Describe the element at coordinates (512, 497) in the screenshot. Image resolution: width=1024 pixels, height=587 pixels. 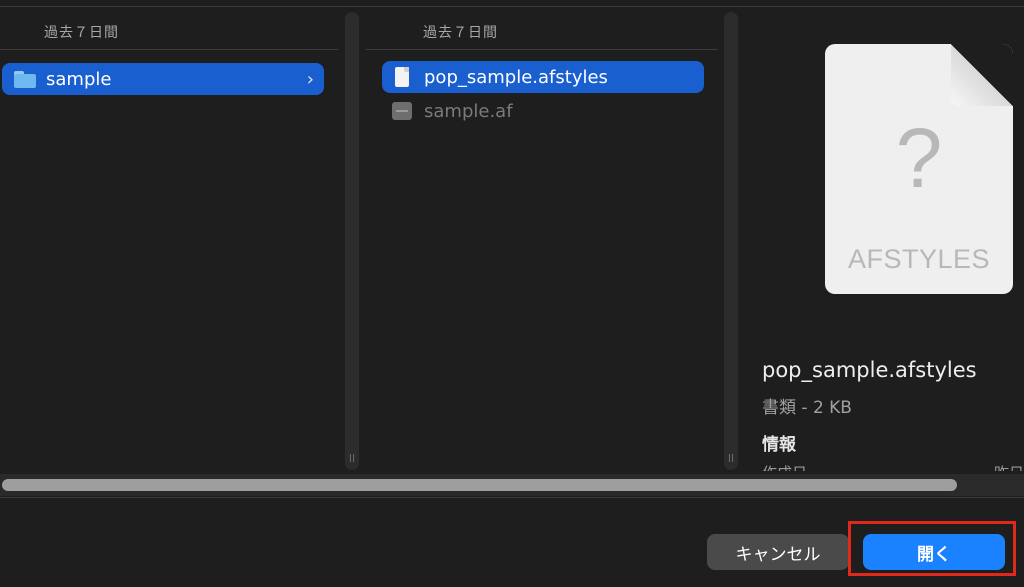
I see `footer-divider` at that location.